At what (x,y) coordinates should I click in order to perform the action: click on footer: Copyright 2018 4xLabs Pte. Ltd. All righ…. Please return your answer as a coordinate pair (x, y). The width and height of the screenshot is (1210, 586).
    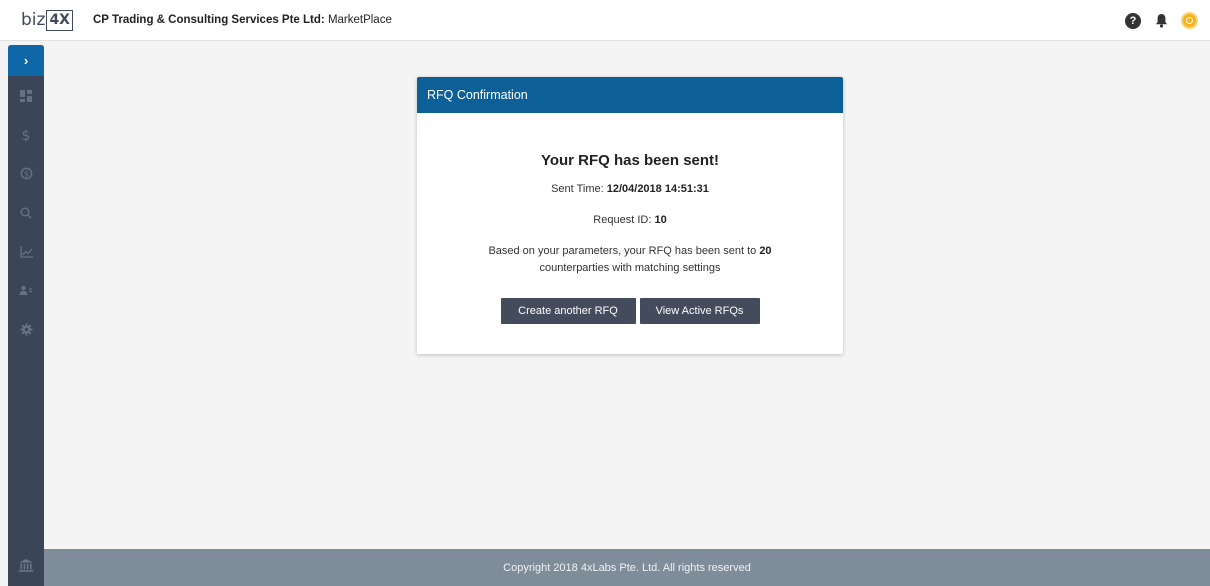
    Looking at the image, I should click on (627, 567).